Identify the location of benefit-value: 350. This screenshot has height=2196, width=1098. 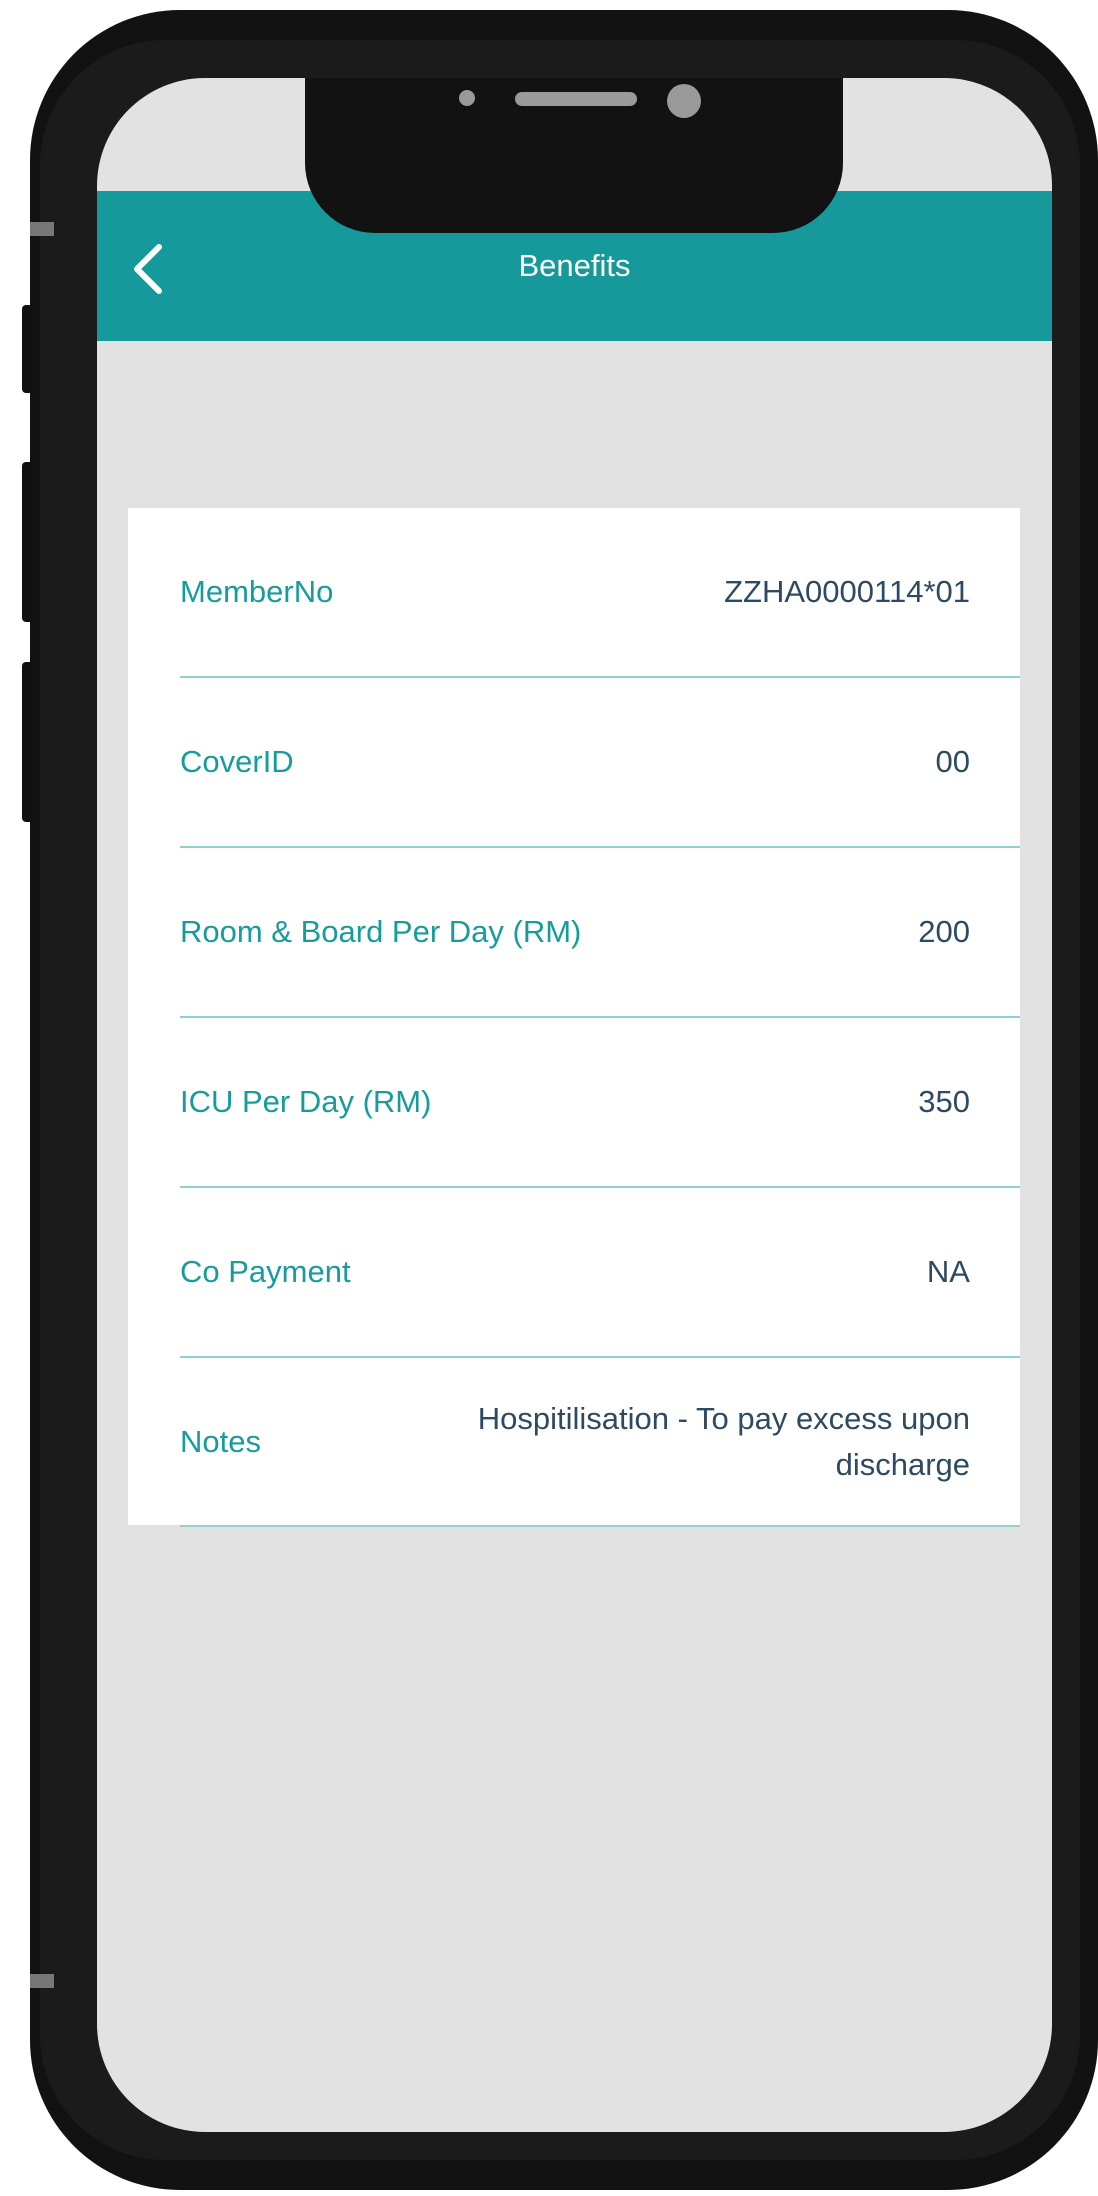
(944, 1101).